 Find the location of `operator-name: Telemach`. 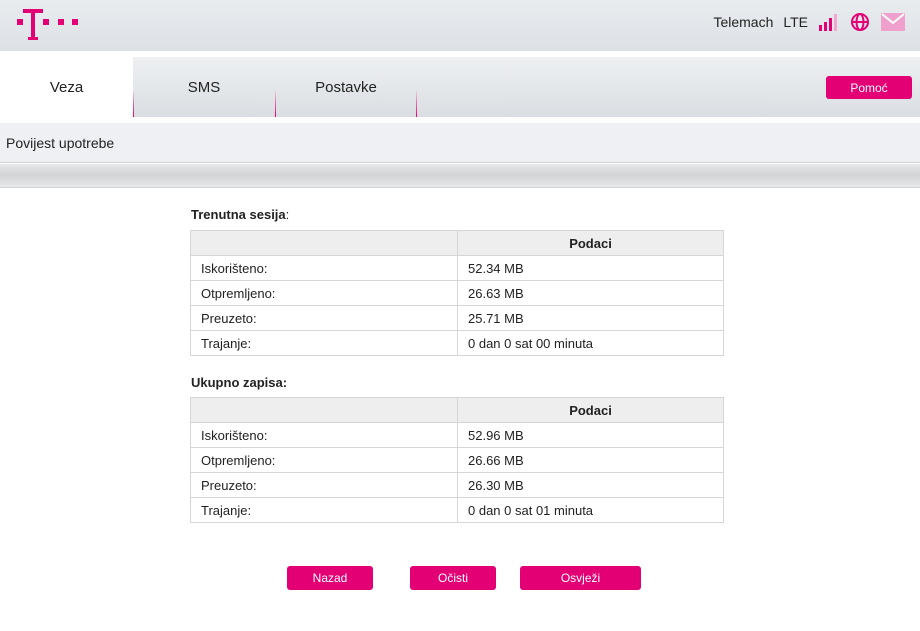

operator-name: Telemach is located at coordinates (743, 22).